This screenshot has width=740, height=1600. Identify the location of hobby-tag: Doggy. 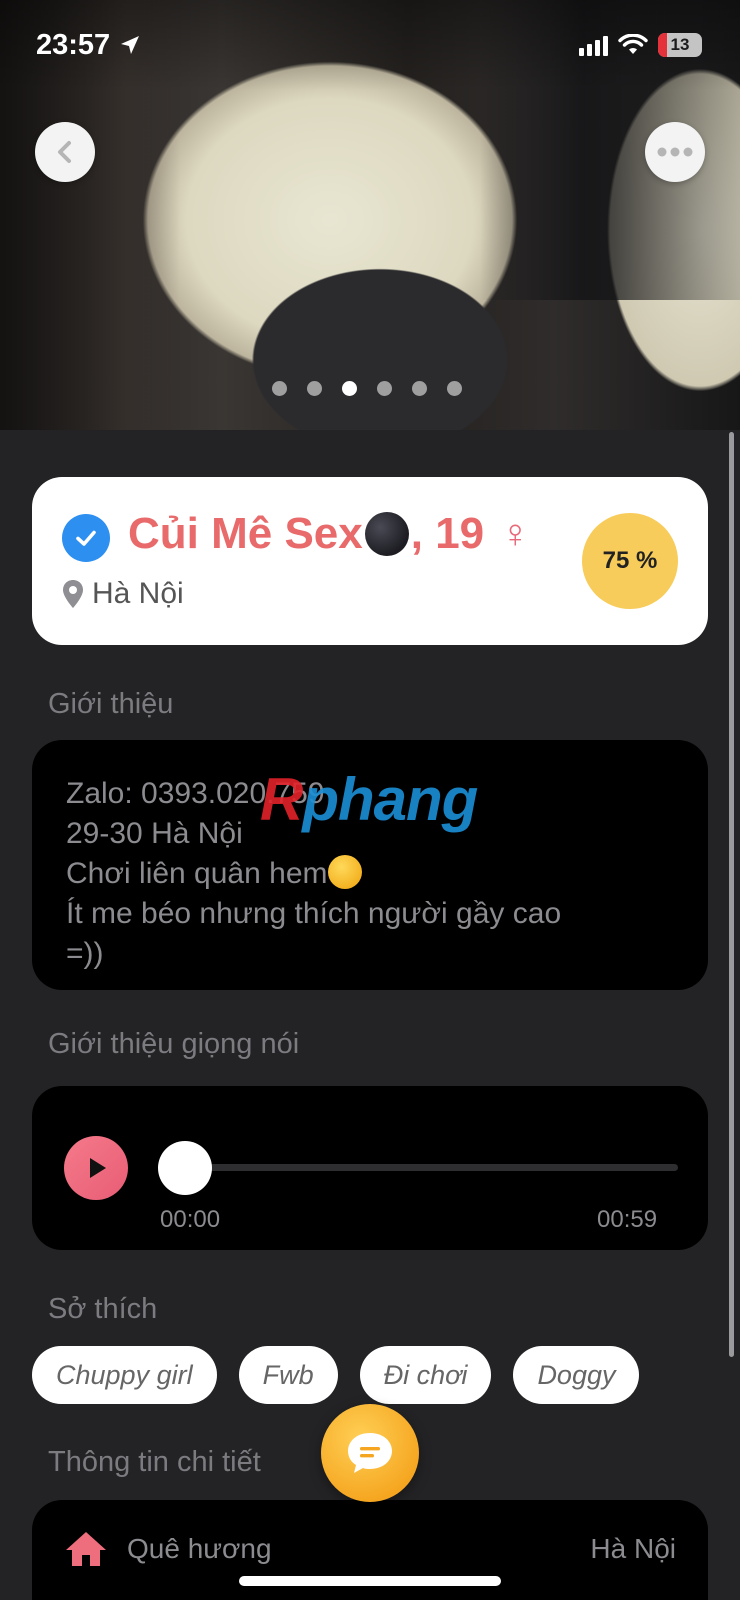
(576, 1375).